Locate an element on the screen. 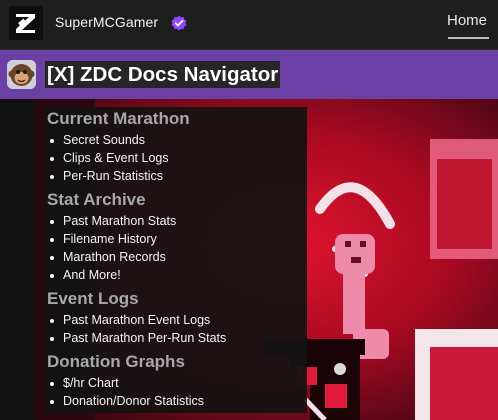  nav-home-link: Home is located at coordinates (467, 20).